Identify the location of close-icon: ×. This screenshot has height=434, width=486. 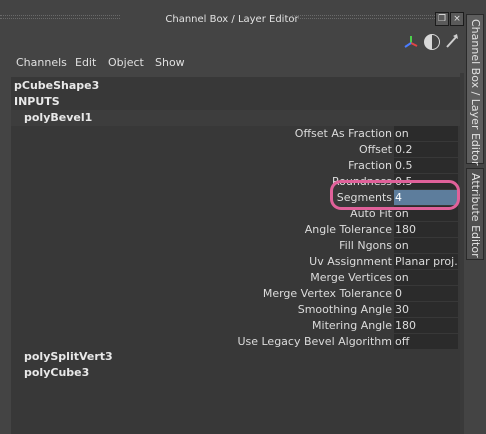
(457, 19).